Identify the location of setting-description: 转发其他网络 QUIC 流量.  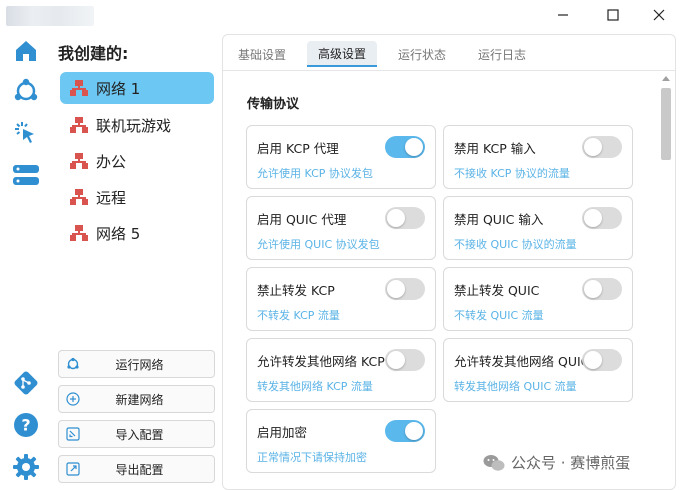
(515, 386).